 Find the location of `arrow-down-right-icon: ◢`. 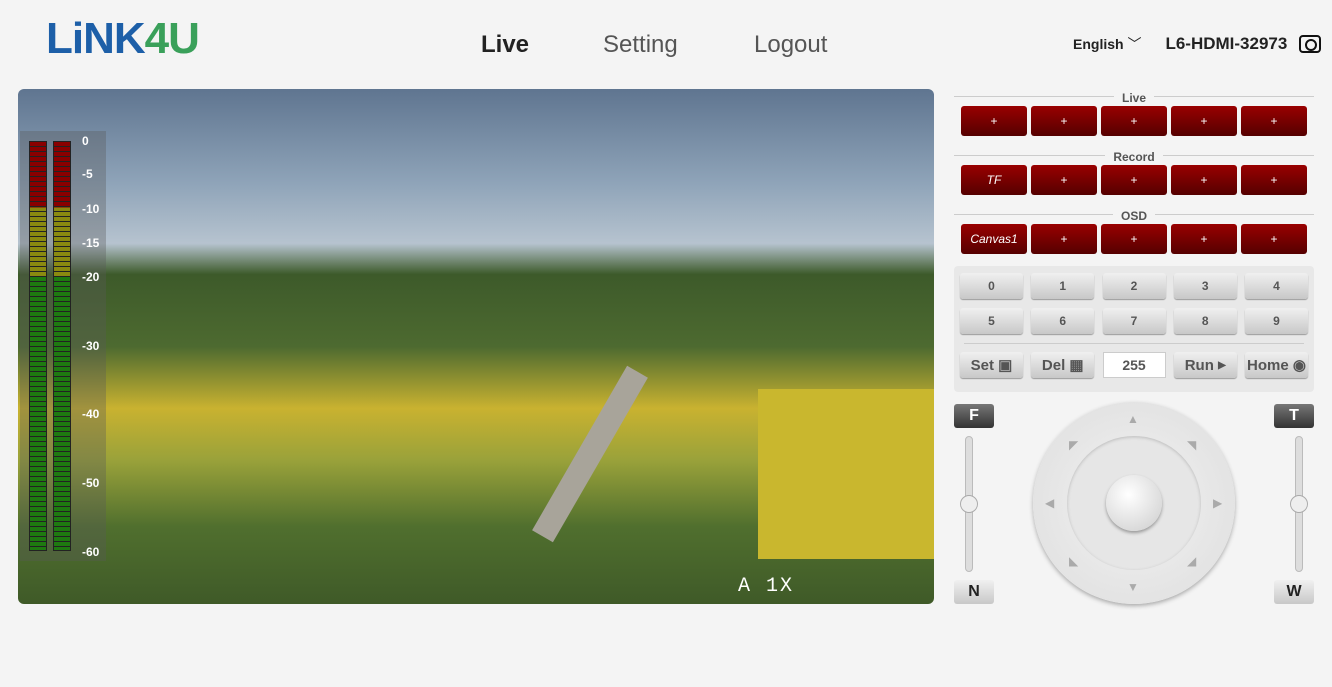

arrow-down-right-icon: ◢ is located at coordinates (1191, 561).